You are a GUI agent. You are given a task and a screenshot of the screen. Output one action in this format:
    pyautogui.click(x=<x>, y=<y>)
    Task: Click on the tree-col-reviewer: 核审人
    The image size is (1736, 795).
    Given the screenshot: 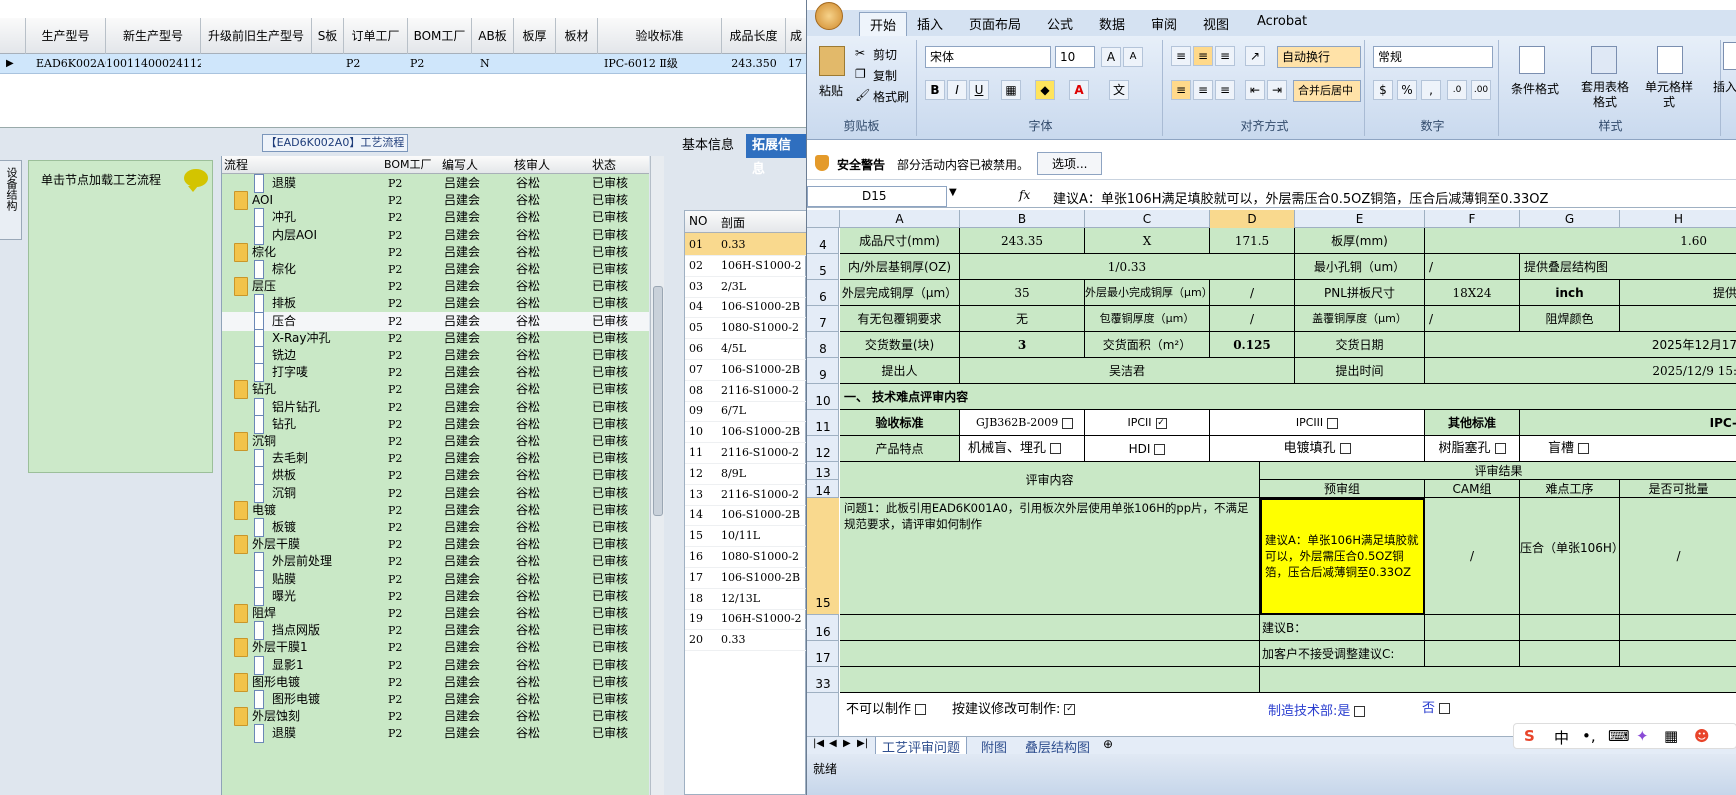 What is the action you would take?
    pyautogui.click(x=532, y=165)
    